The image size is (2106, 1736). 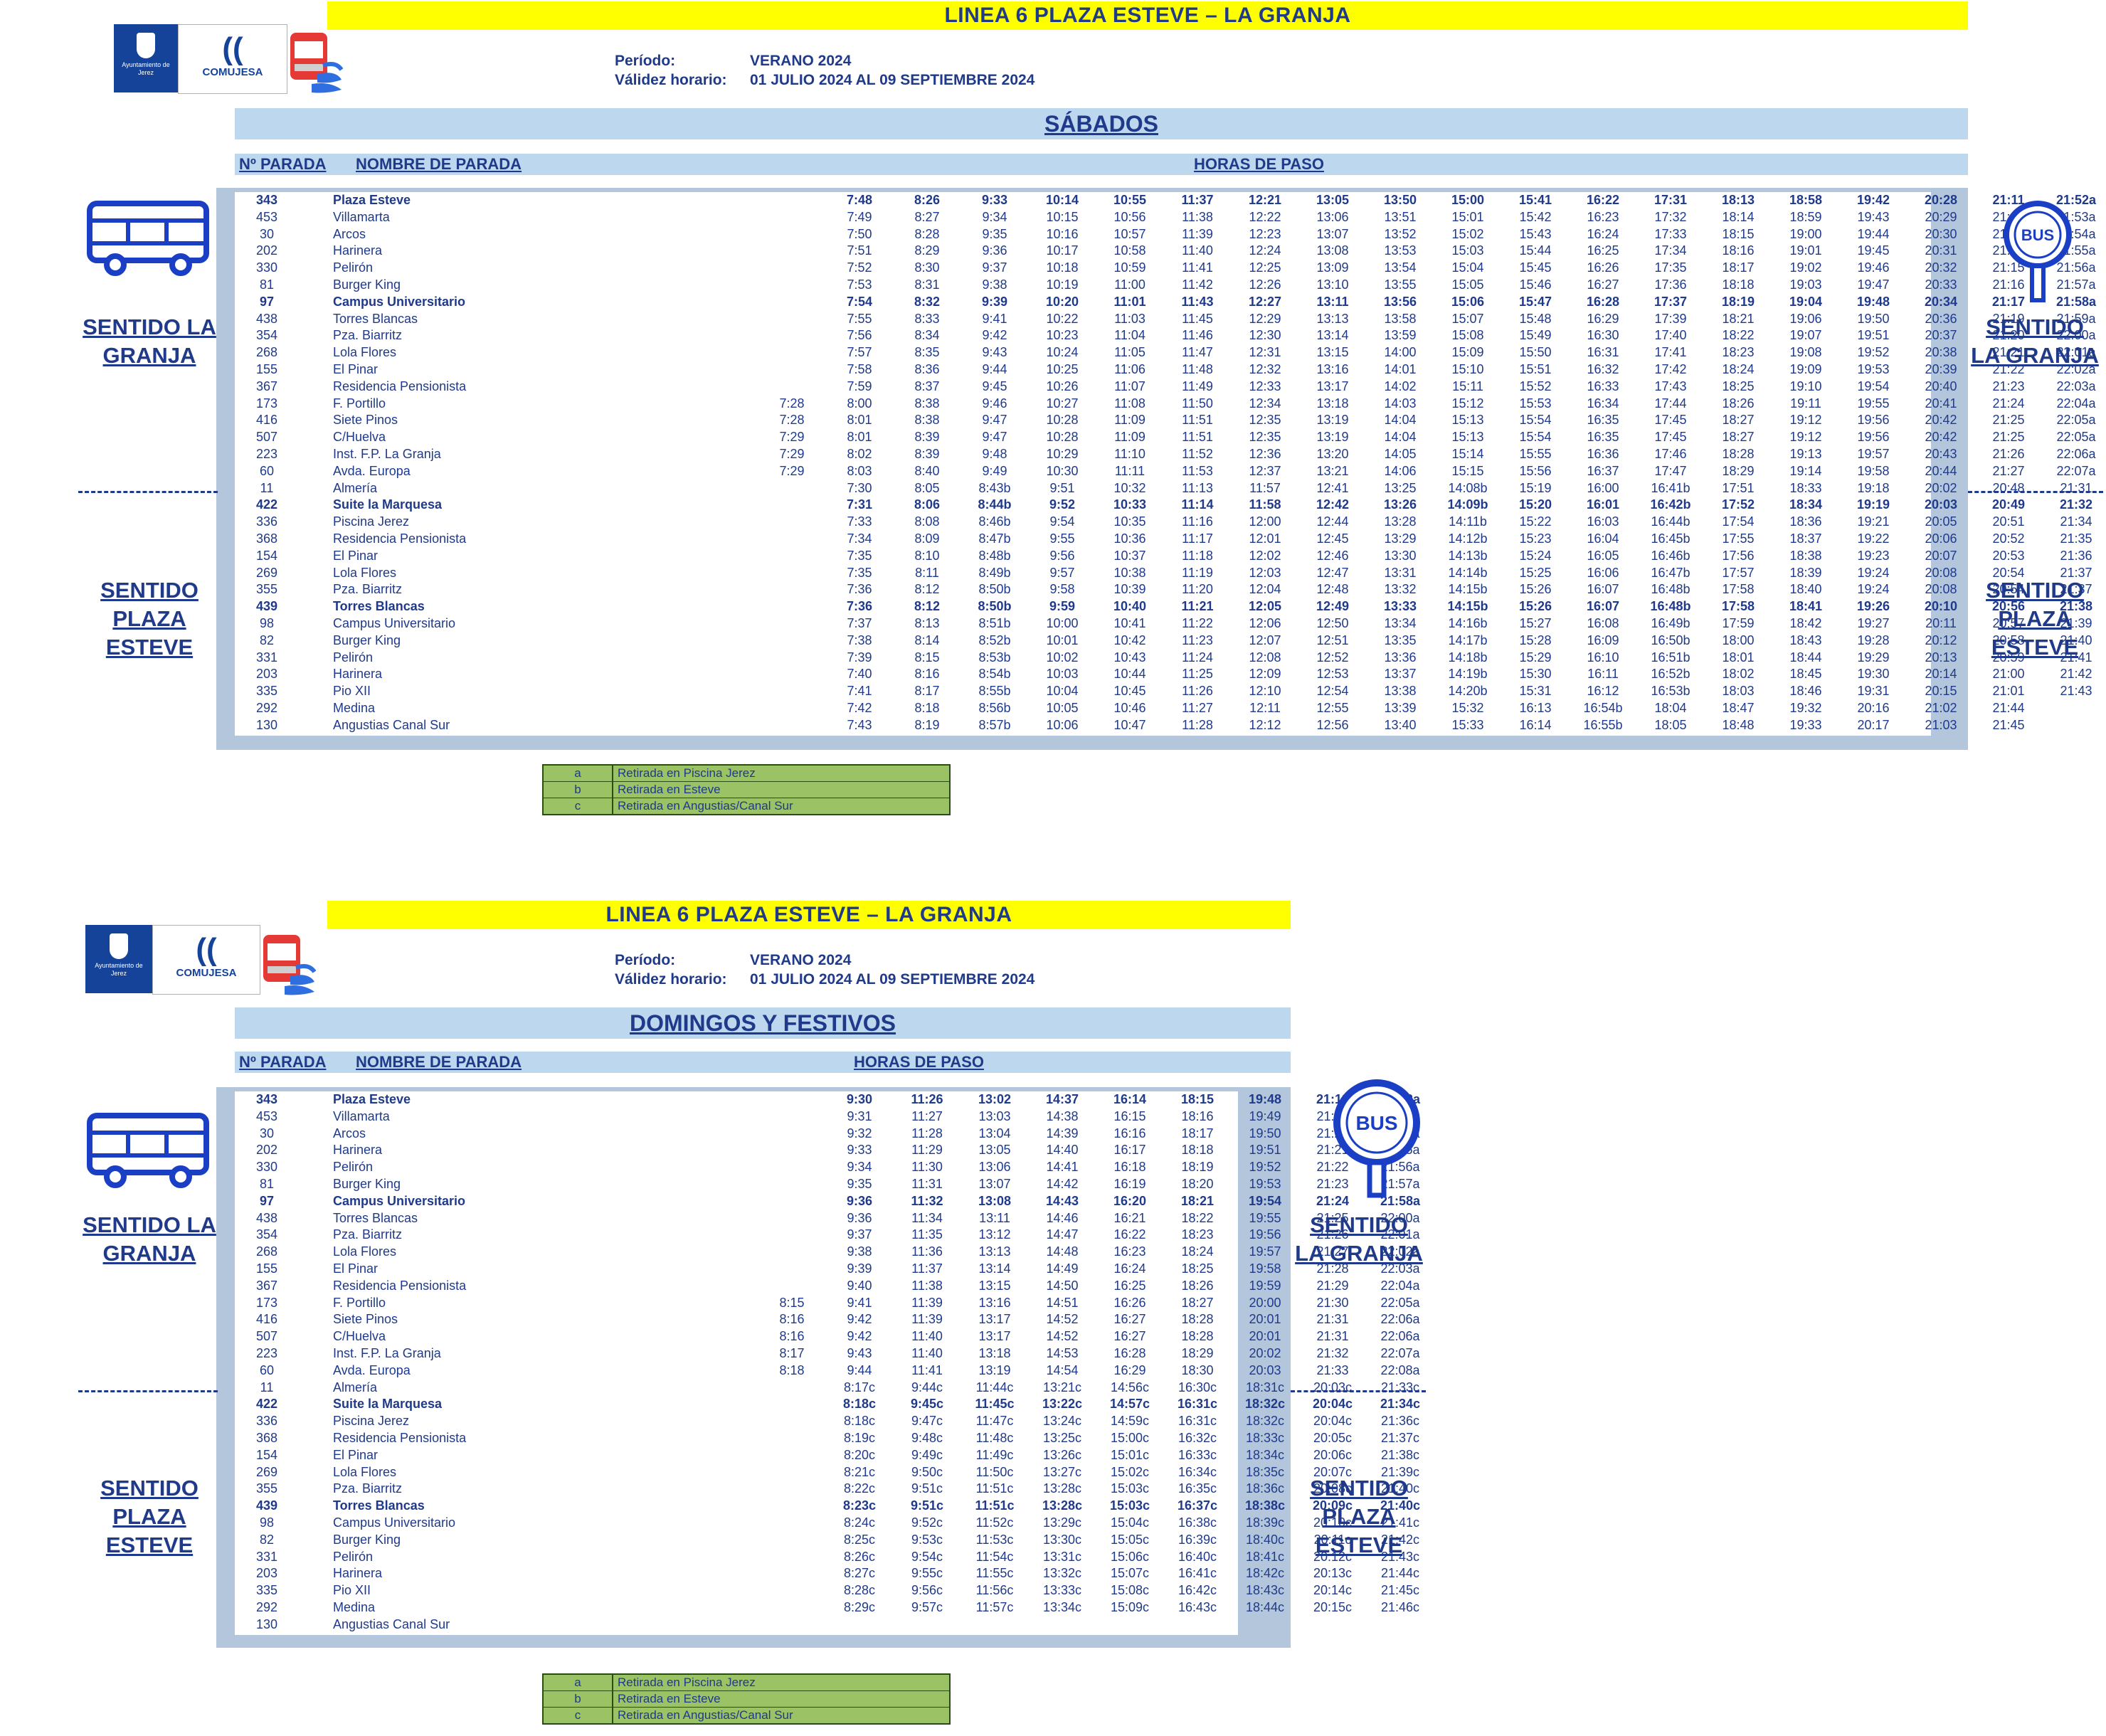 I want to click on departure-time: 10:26, so click(x=1062, y=386).